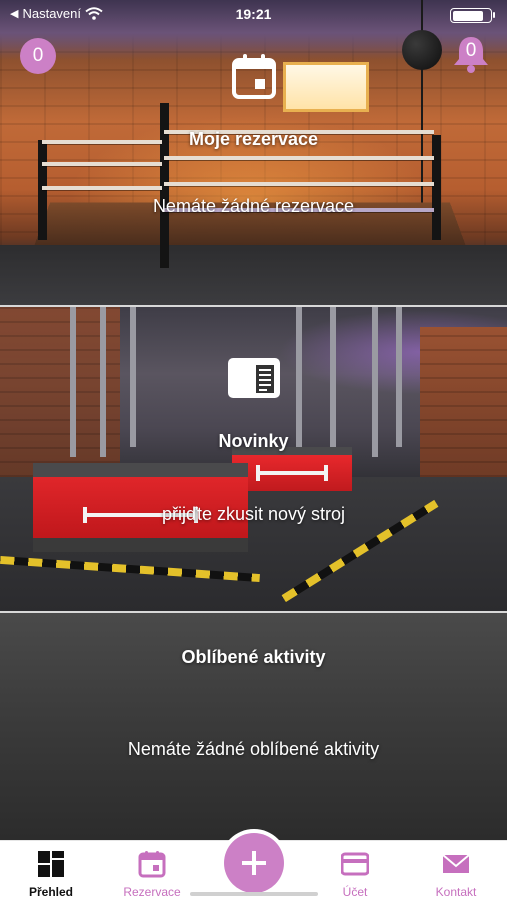 This screenshot has width=507, height=901. I want to click on notification-count: 0, so click(471, 50).